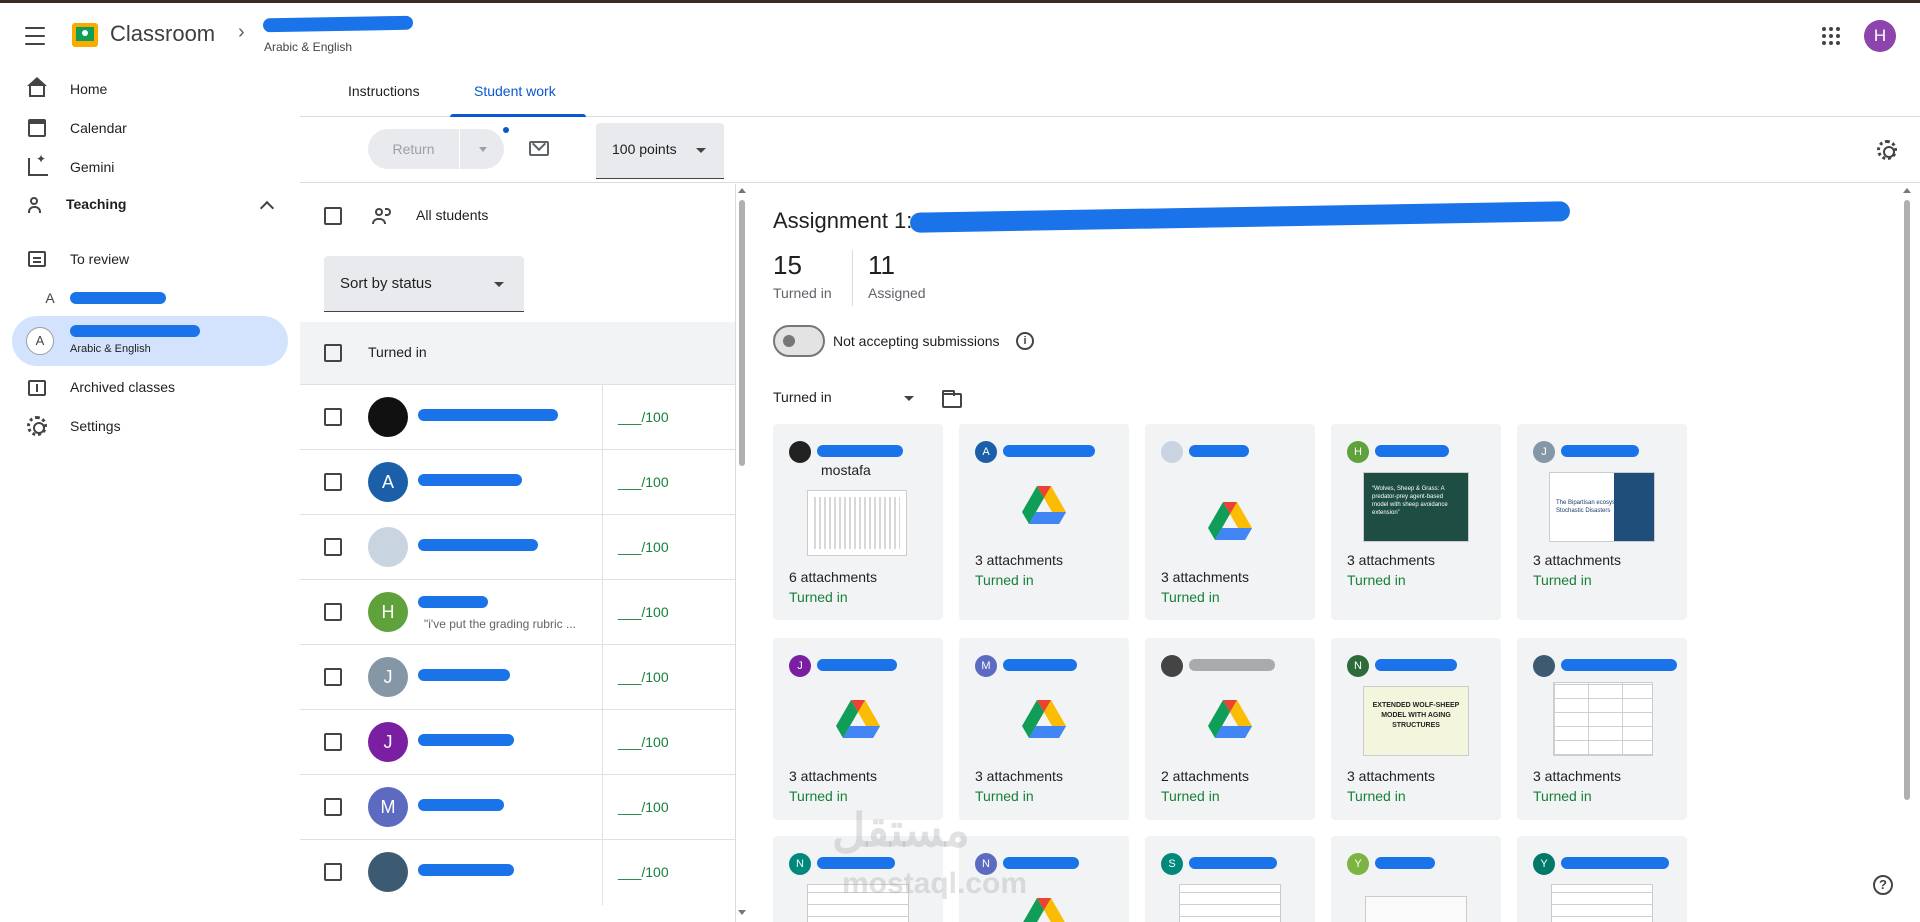  Describe the element at coordinates (539, 148) in the screenshot. I see `email-icon` at that location.